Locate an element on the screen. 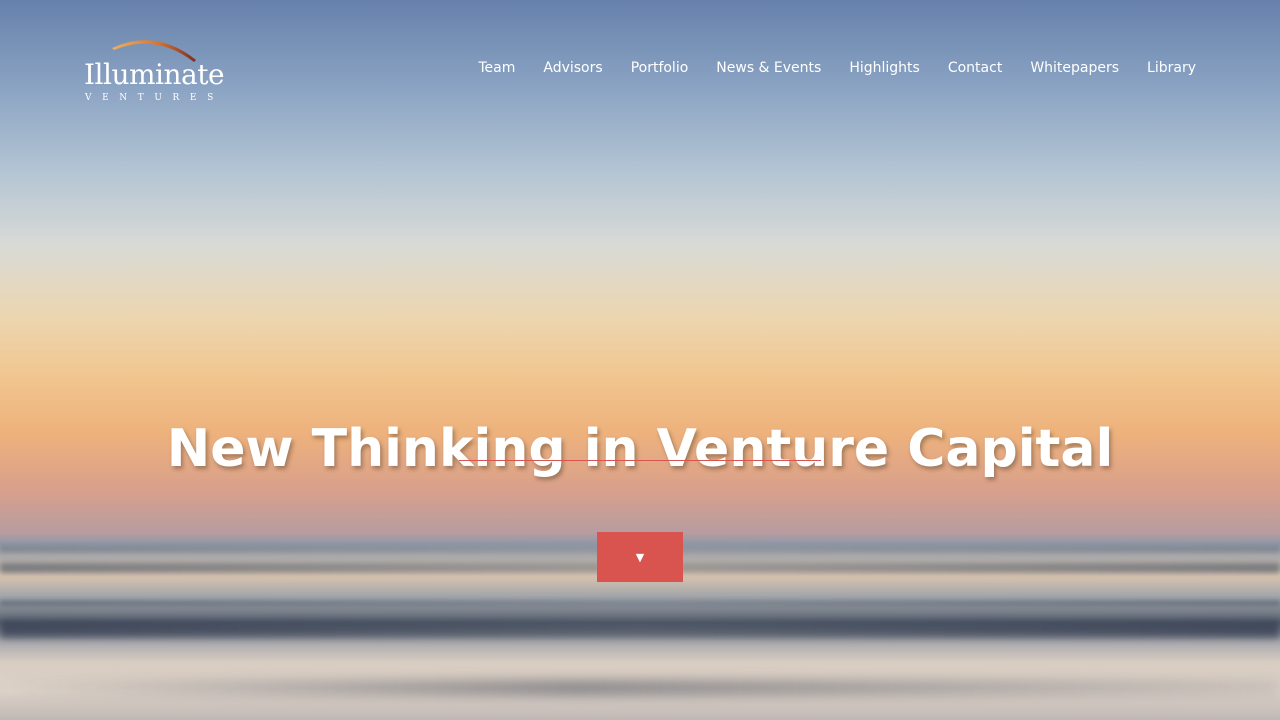  scroll-down-button: ▼ is located at coordinates (640, 557).